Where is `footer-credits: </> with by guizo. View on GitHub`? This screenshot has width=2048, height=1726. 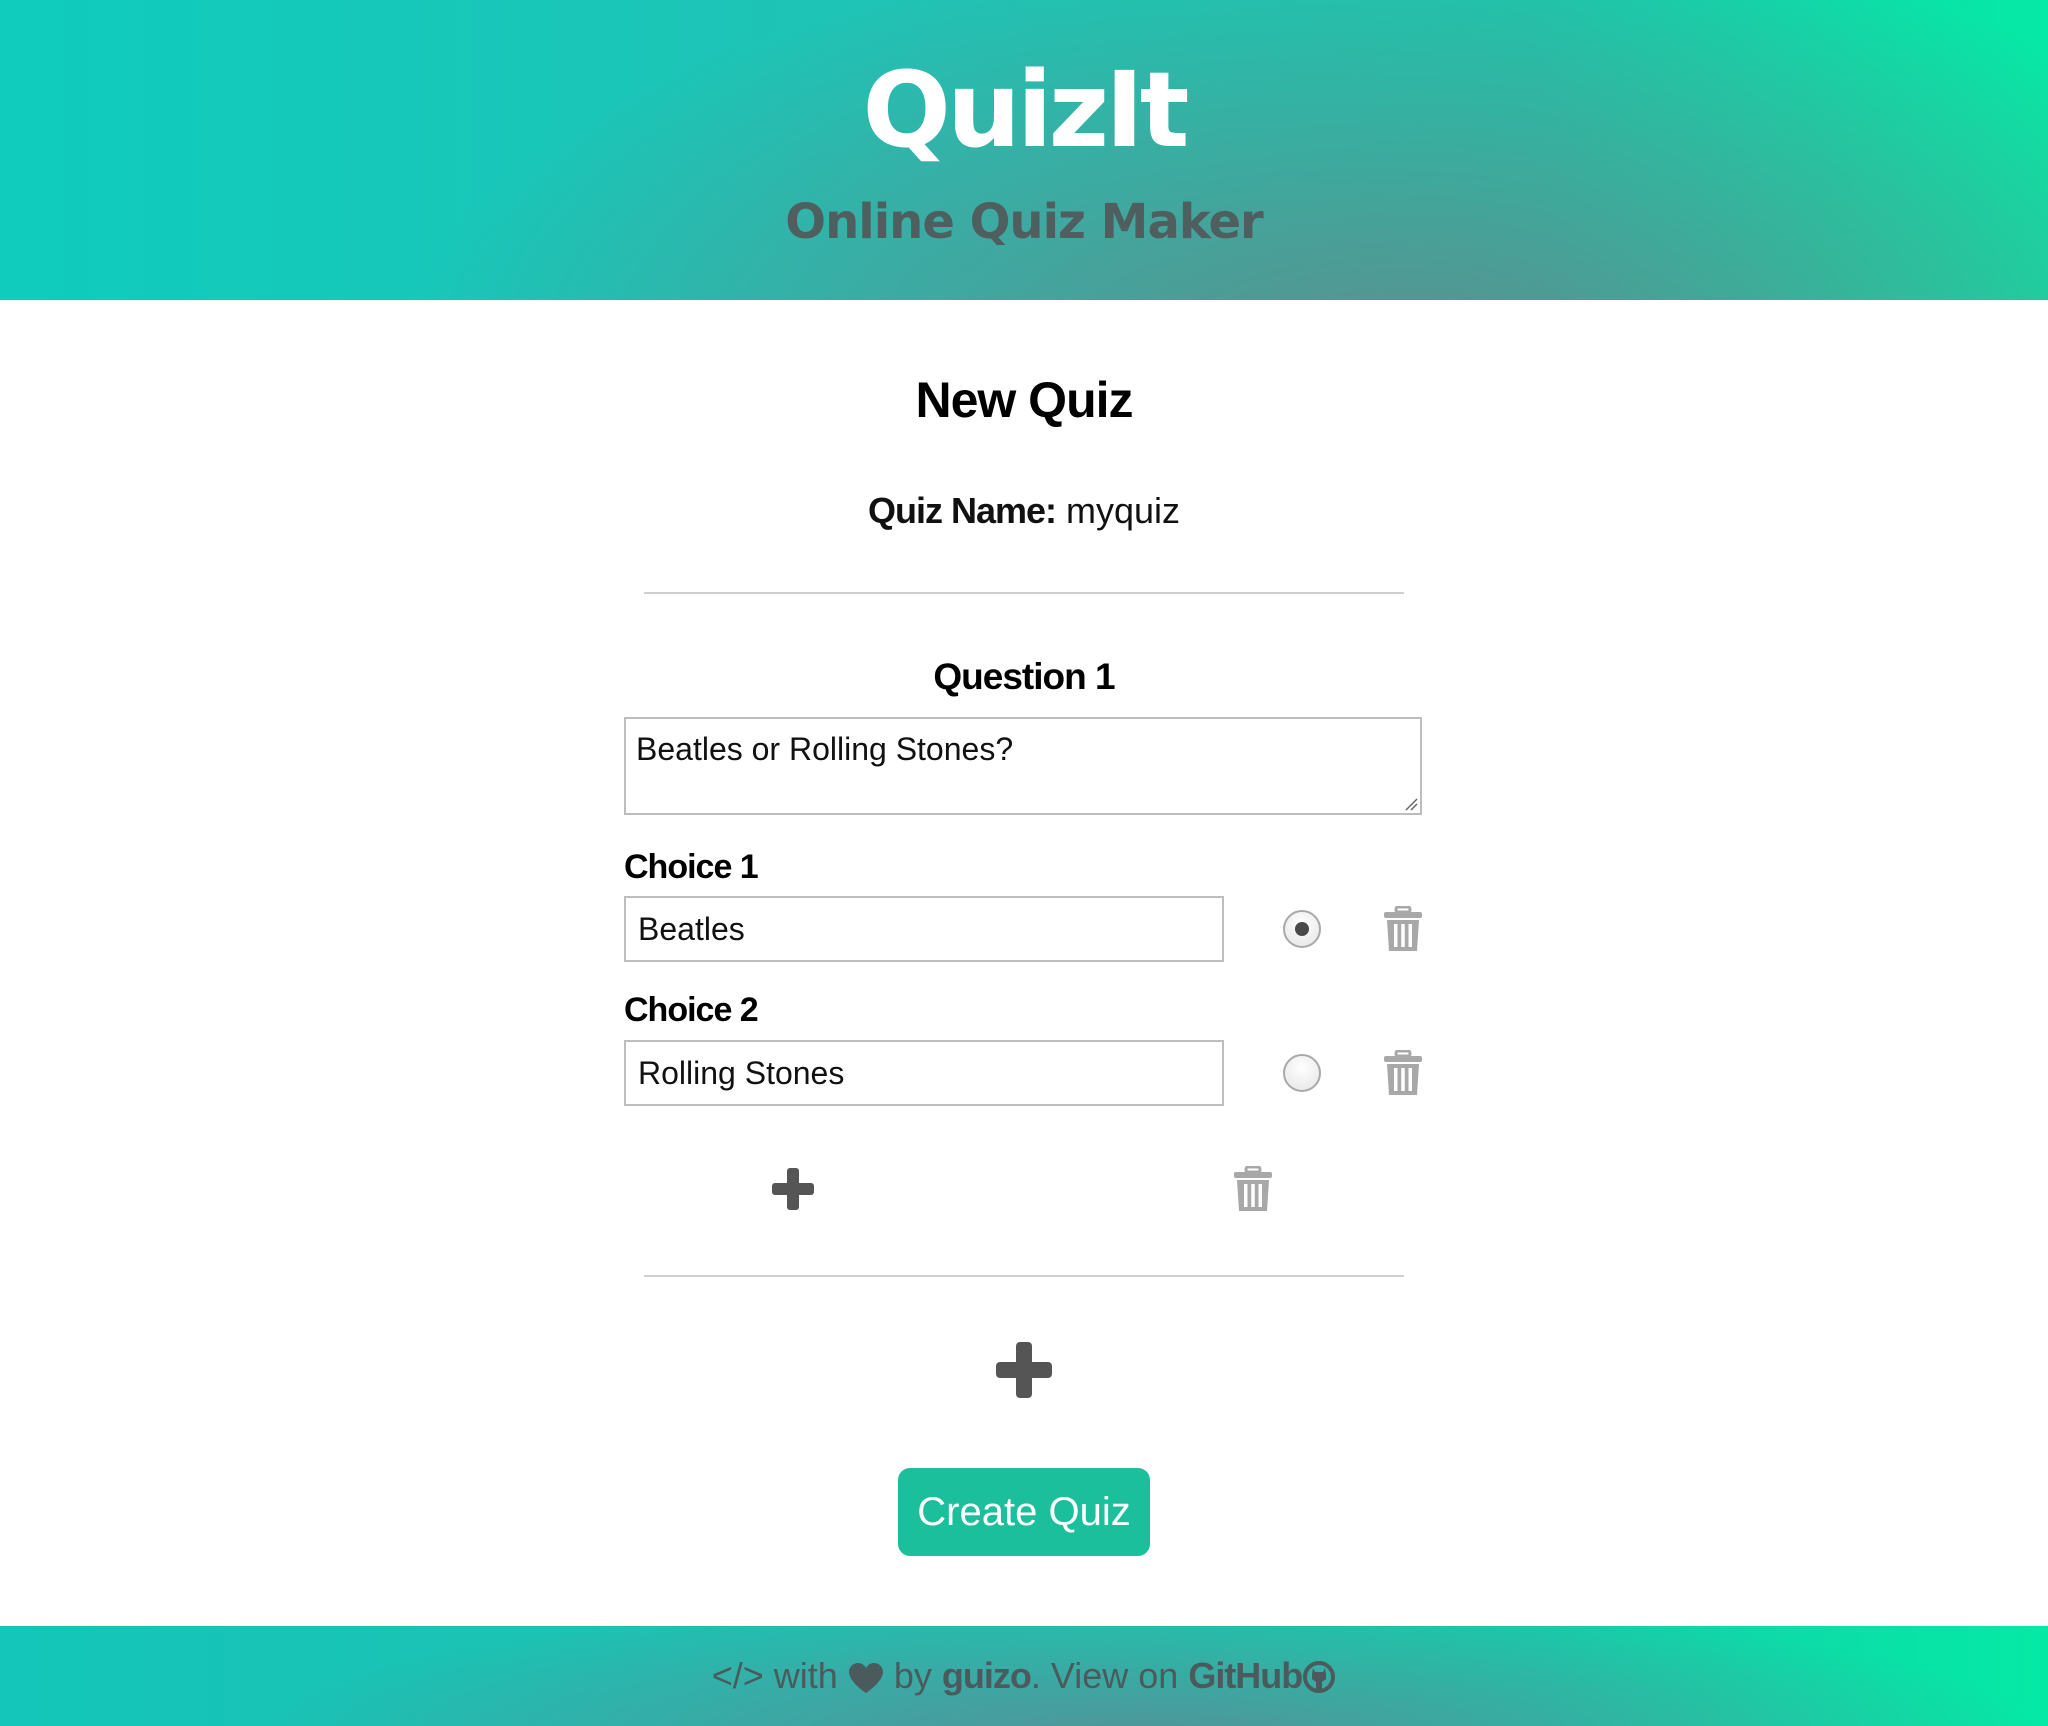 footer-credits: </> with by guizo. View on GitHub is located at coordinates (1024, 1676).